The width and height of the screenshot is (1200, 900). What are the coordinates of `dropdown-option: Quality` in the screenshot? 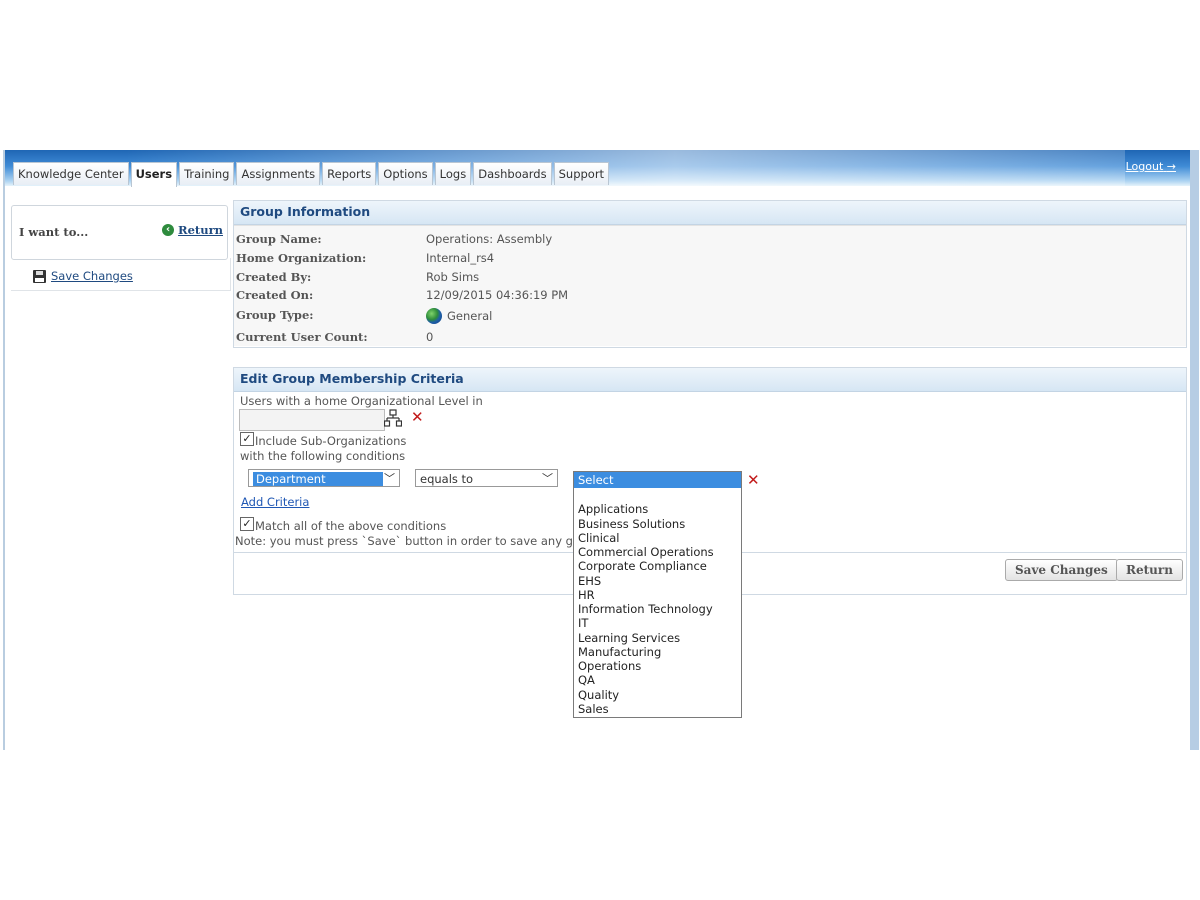 It's located at (646, 695).